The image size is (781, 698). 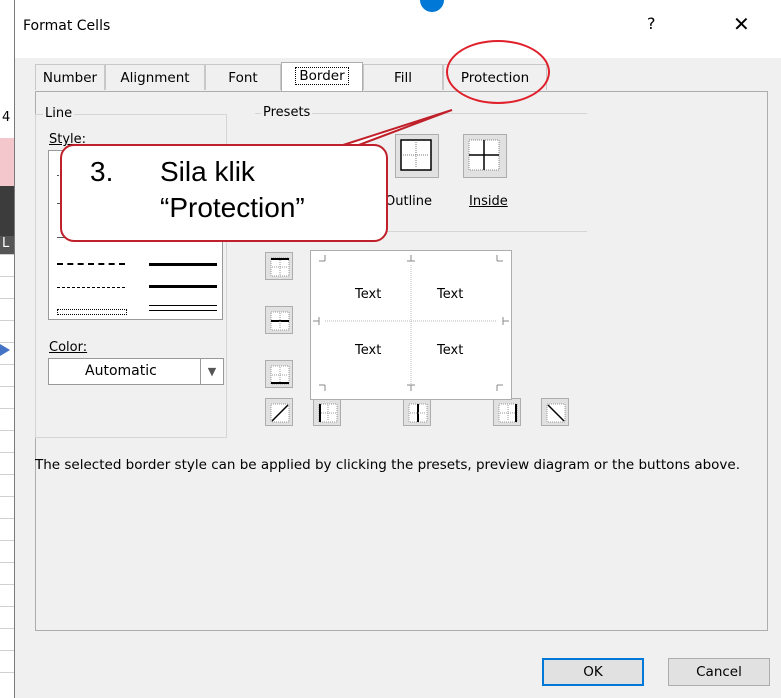 What do you see at coordinates (211, 371) in the screenshot?
I see `chevron-down-icon: ▼` at bounding box center [211, 371].